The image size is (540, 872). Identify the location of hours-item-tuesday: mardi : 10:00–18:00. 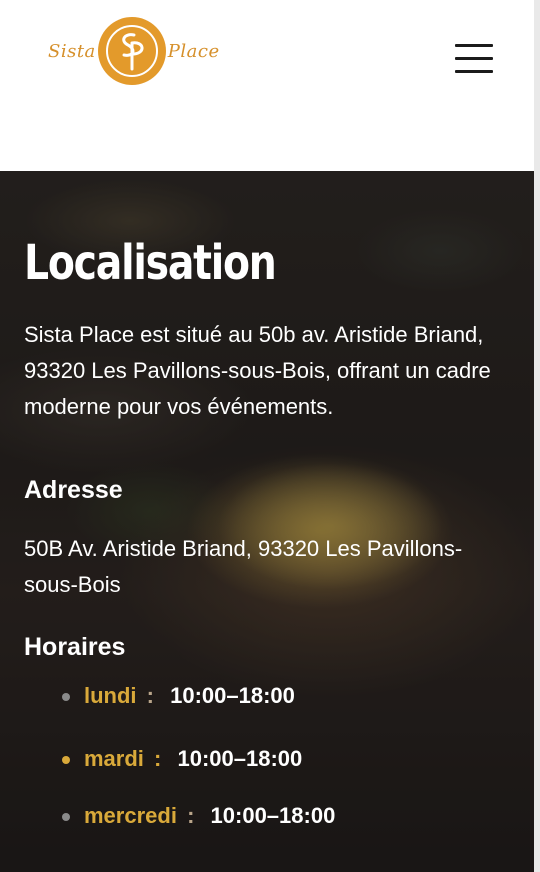
(182, 759).